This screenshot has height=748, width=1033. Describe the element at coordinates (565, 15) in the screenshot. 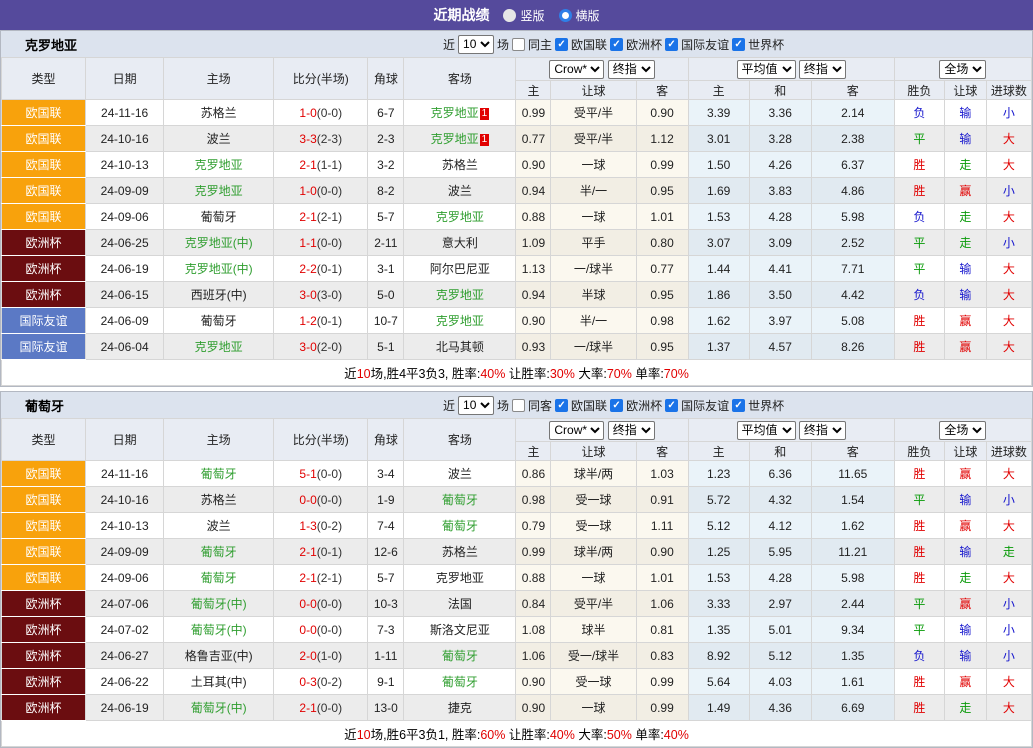

I see `radio-horizontal-icon` at that location.